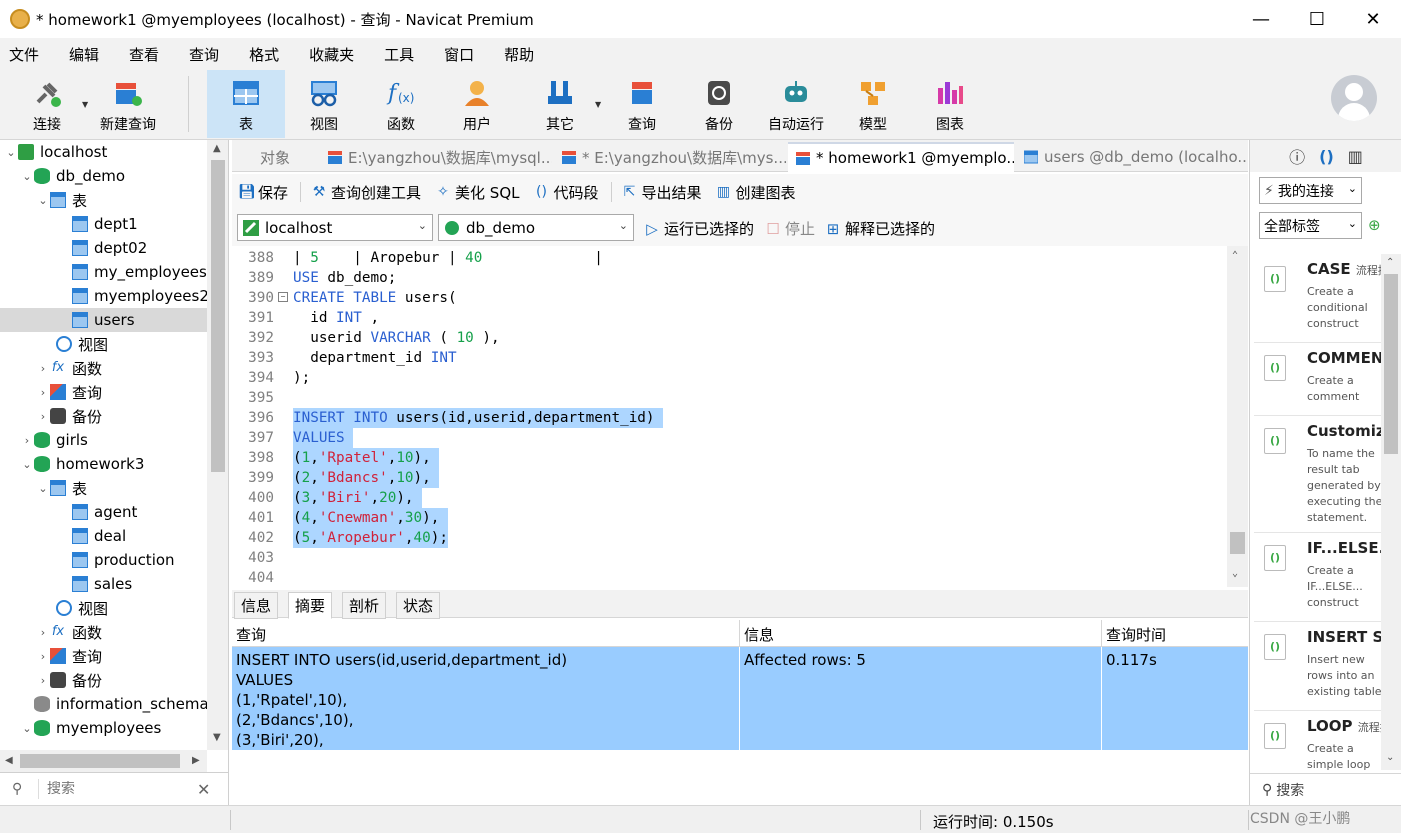 The width and height of the screenshot is (1401, 833). What do you see at coordinates (1355, 156) in the screenshot?
I see `layout-icon: ▥` at bounding box center [1355, 156].